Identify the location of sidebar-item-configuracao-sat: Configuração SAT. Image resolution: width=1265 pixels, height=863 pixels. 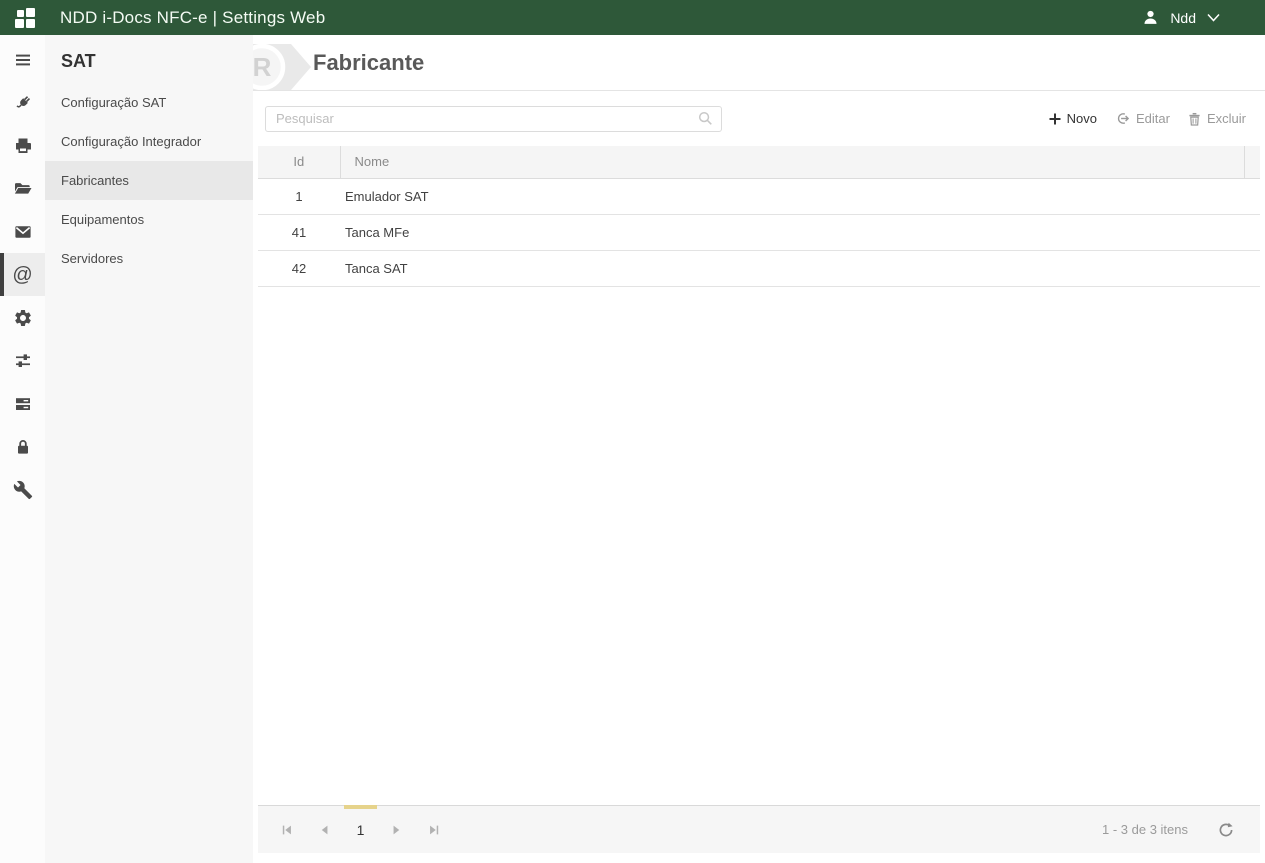
(149, 102).